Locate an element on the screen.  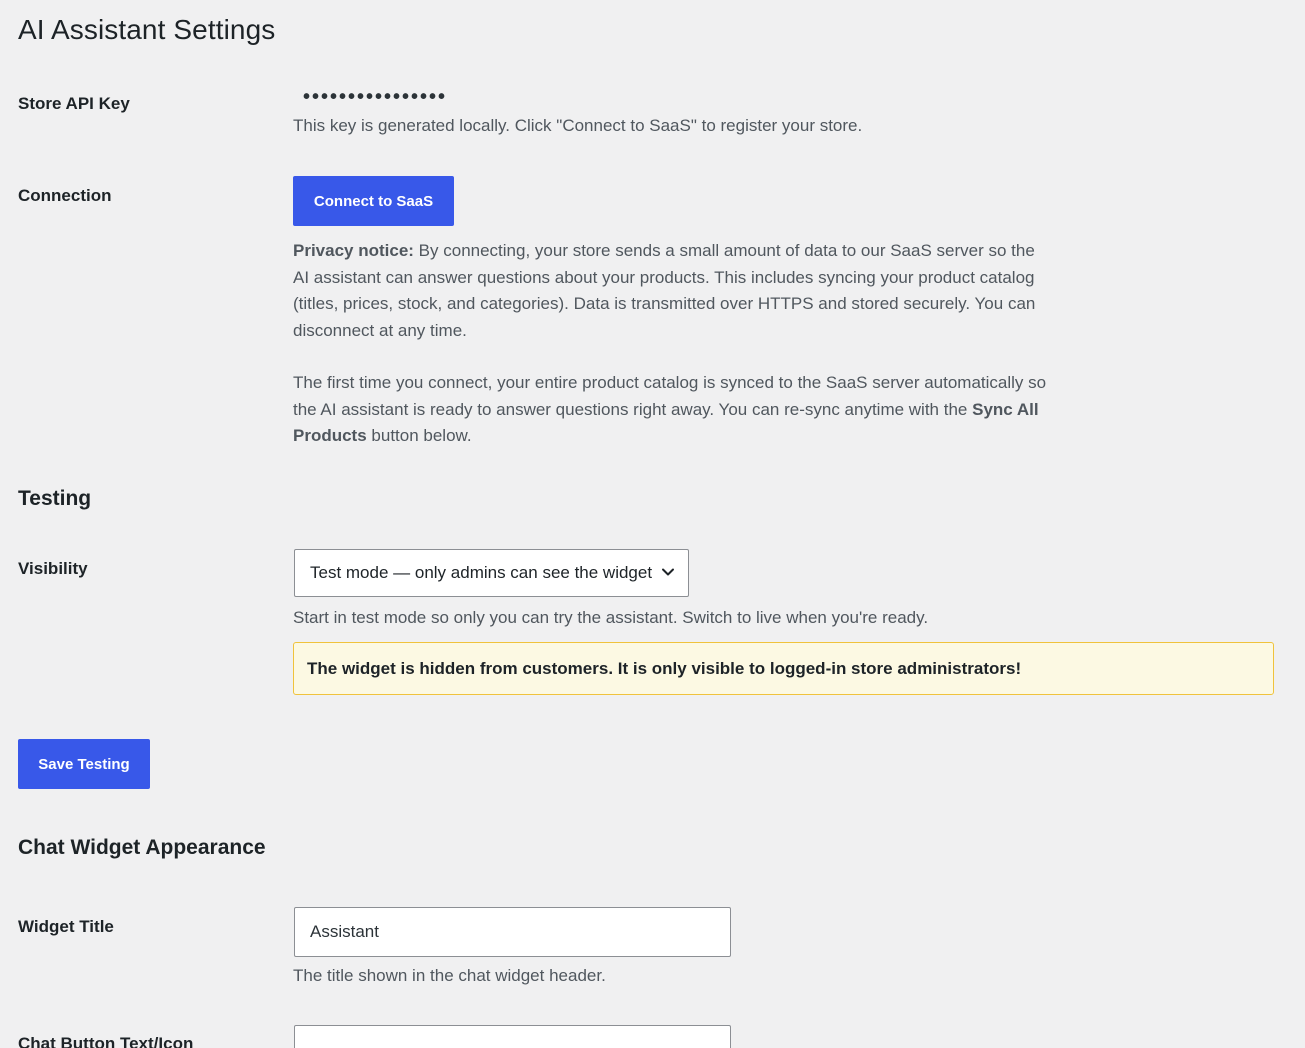
connect-to-saas-button: Connect to SaaS is located at coordinates (373, 201).